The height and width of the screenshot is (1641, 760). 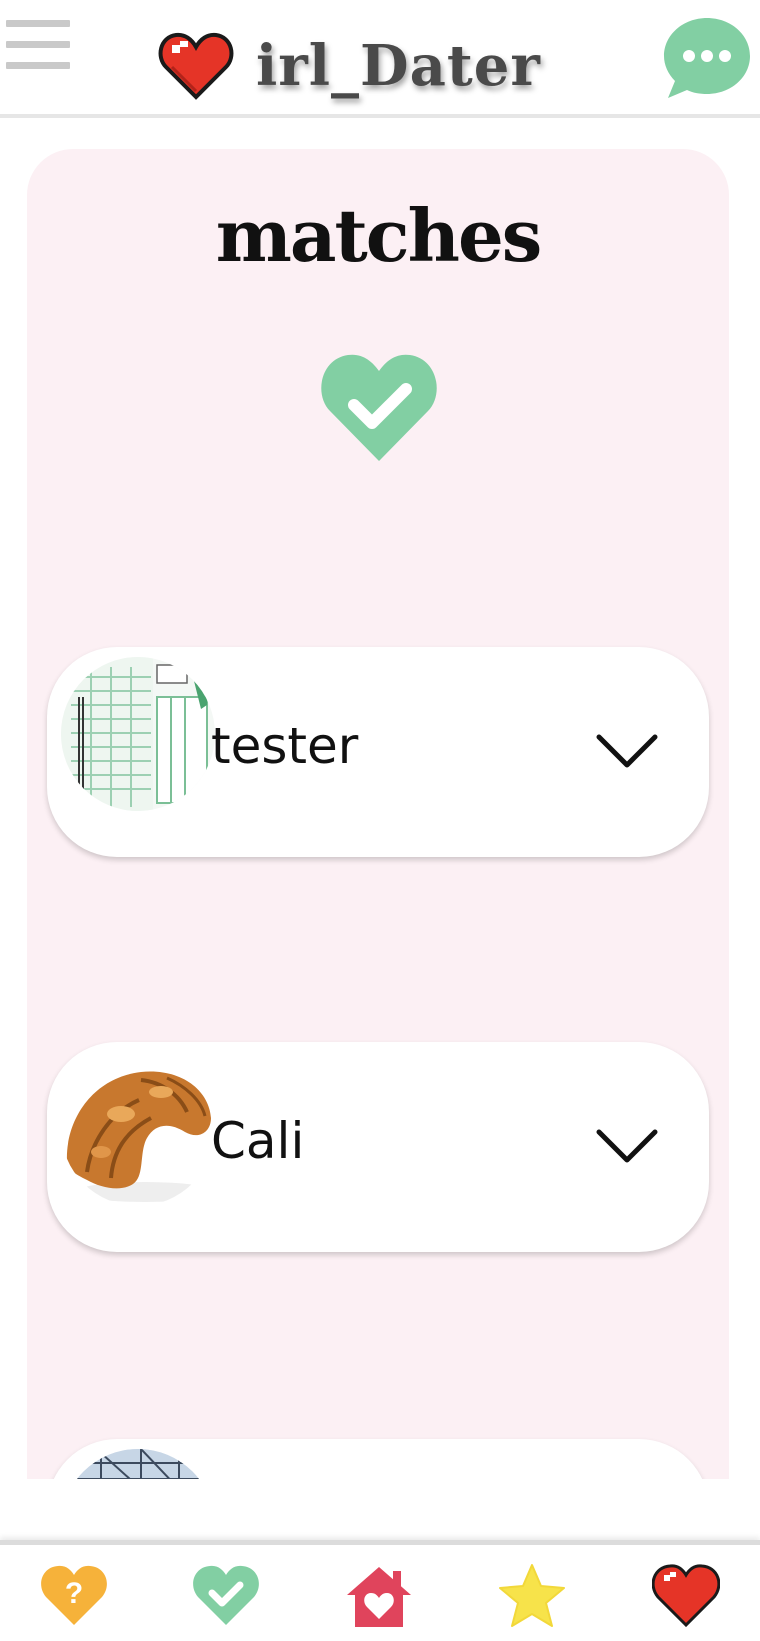 I want to click on likes-heart-icon, so click(x=686, y=1596).